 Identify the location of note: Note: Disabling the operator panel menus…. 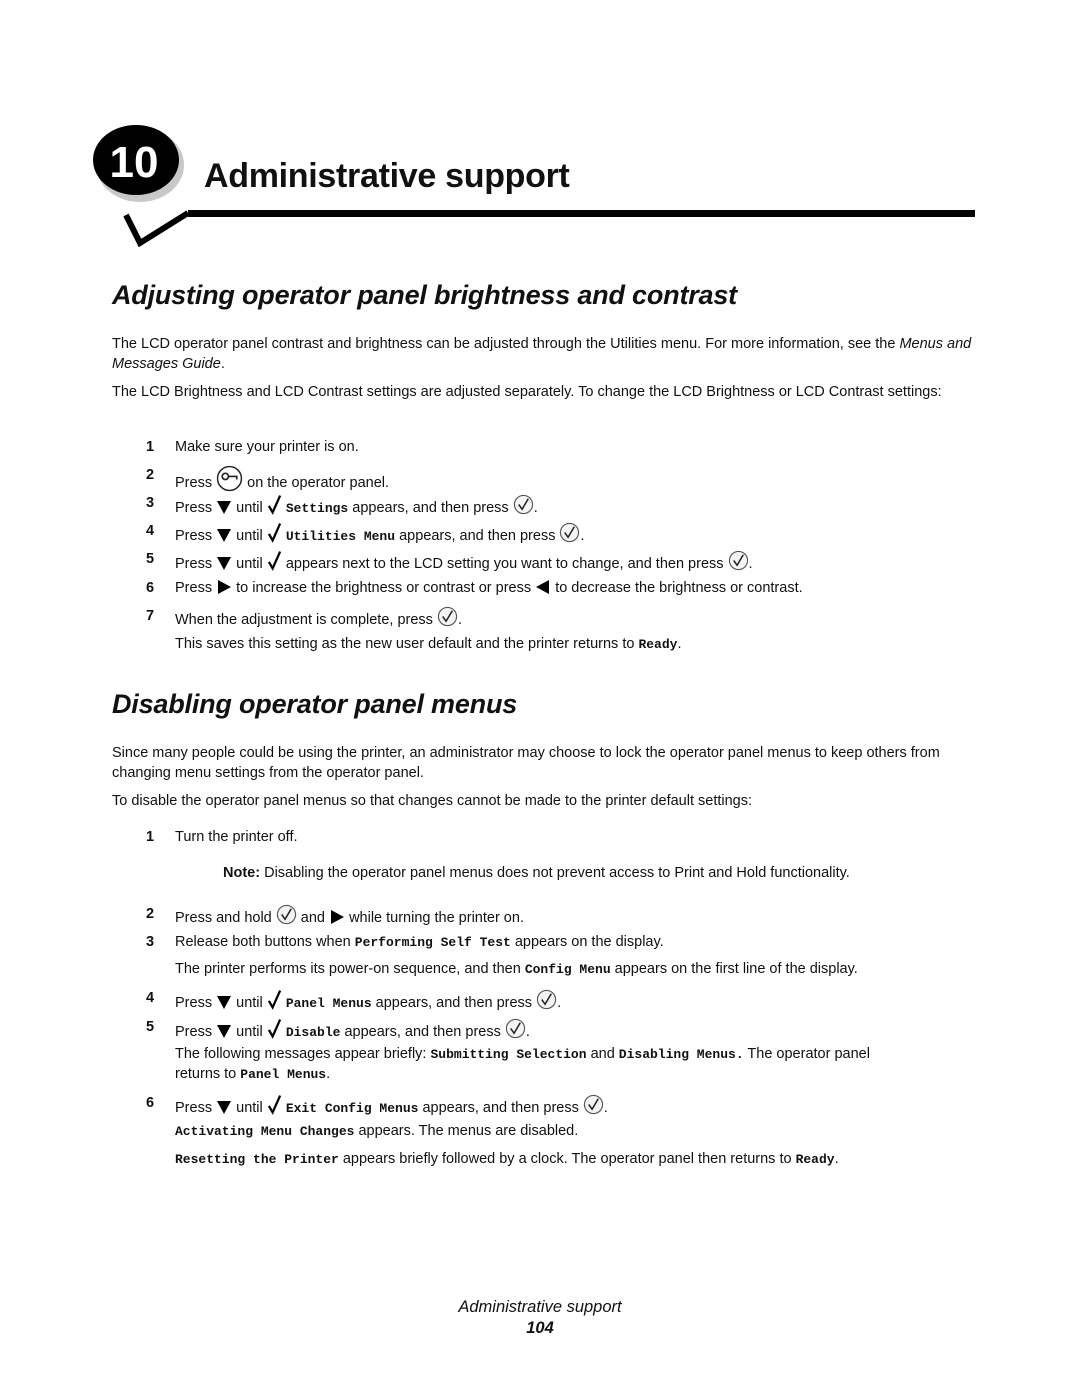
(536, 873).